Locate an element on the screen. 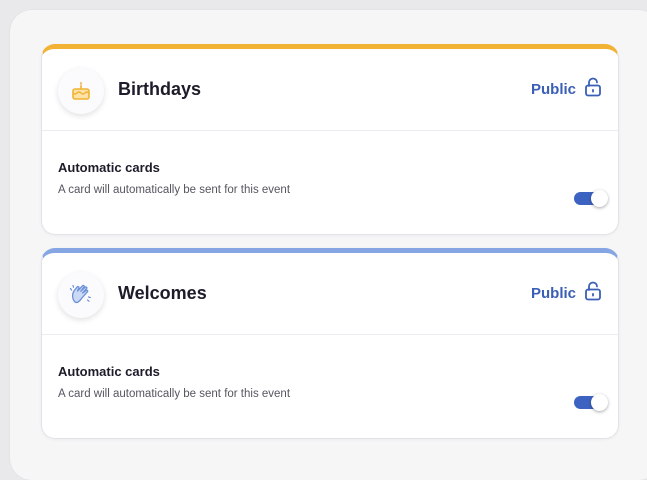 The height and width of the screenshot is (480, 647). birthdays-visibility-label: Public is located at coordinates (553, 89).